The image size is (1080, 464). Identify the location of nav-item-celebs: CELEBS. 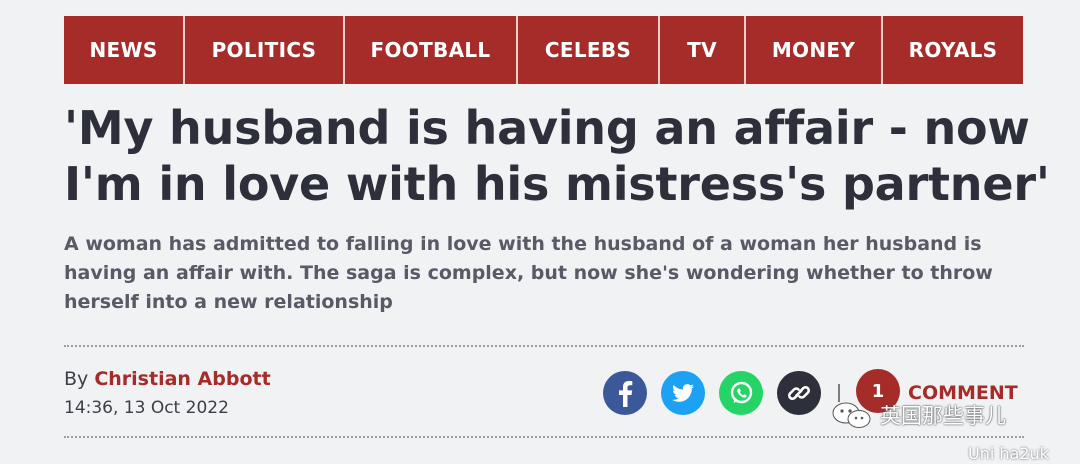
(589, 50).